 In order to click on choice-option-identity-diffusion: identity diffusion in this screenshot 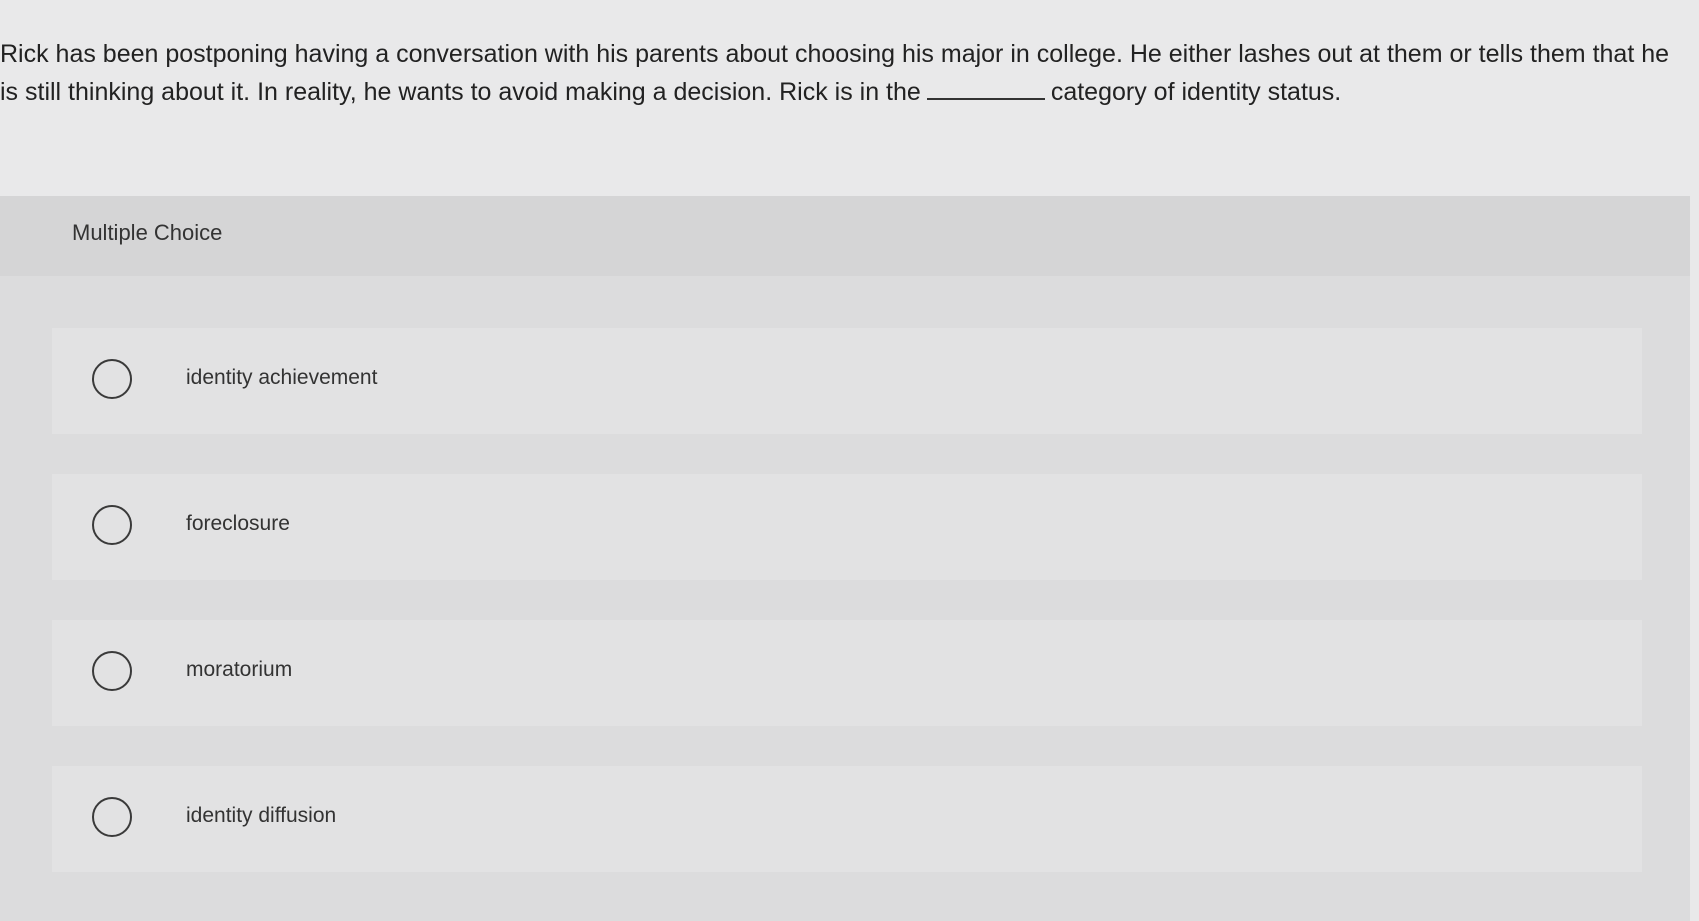, I will do `click(847, 819)`.